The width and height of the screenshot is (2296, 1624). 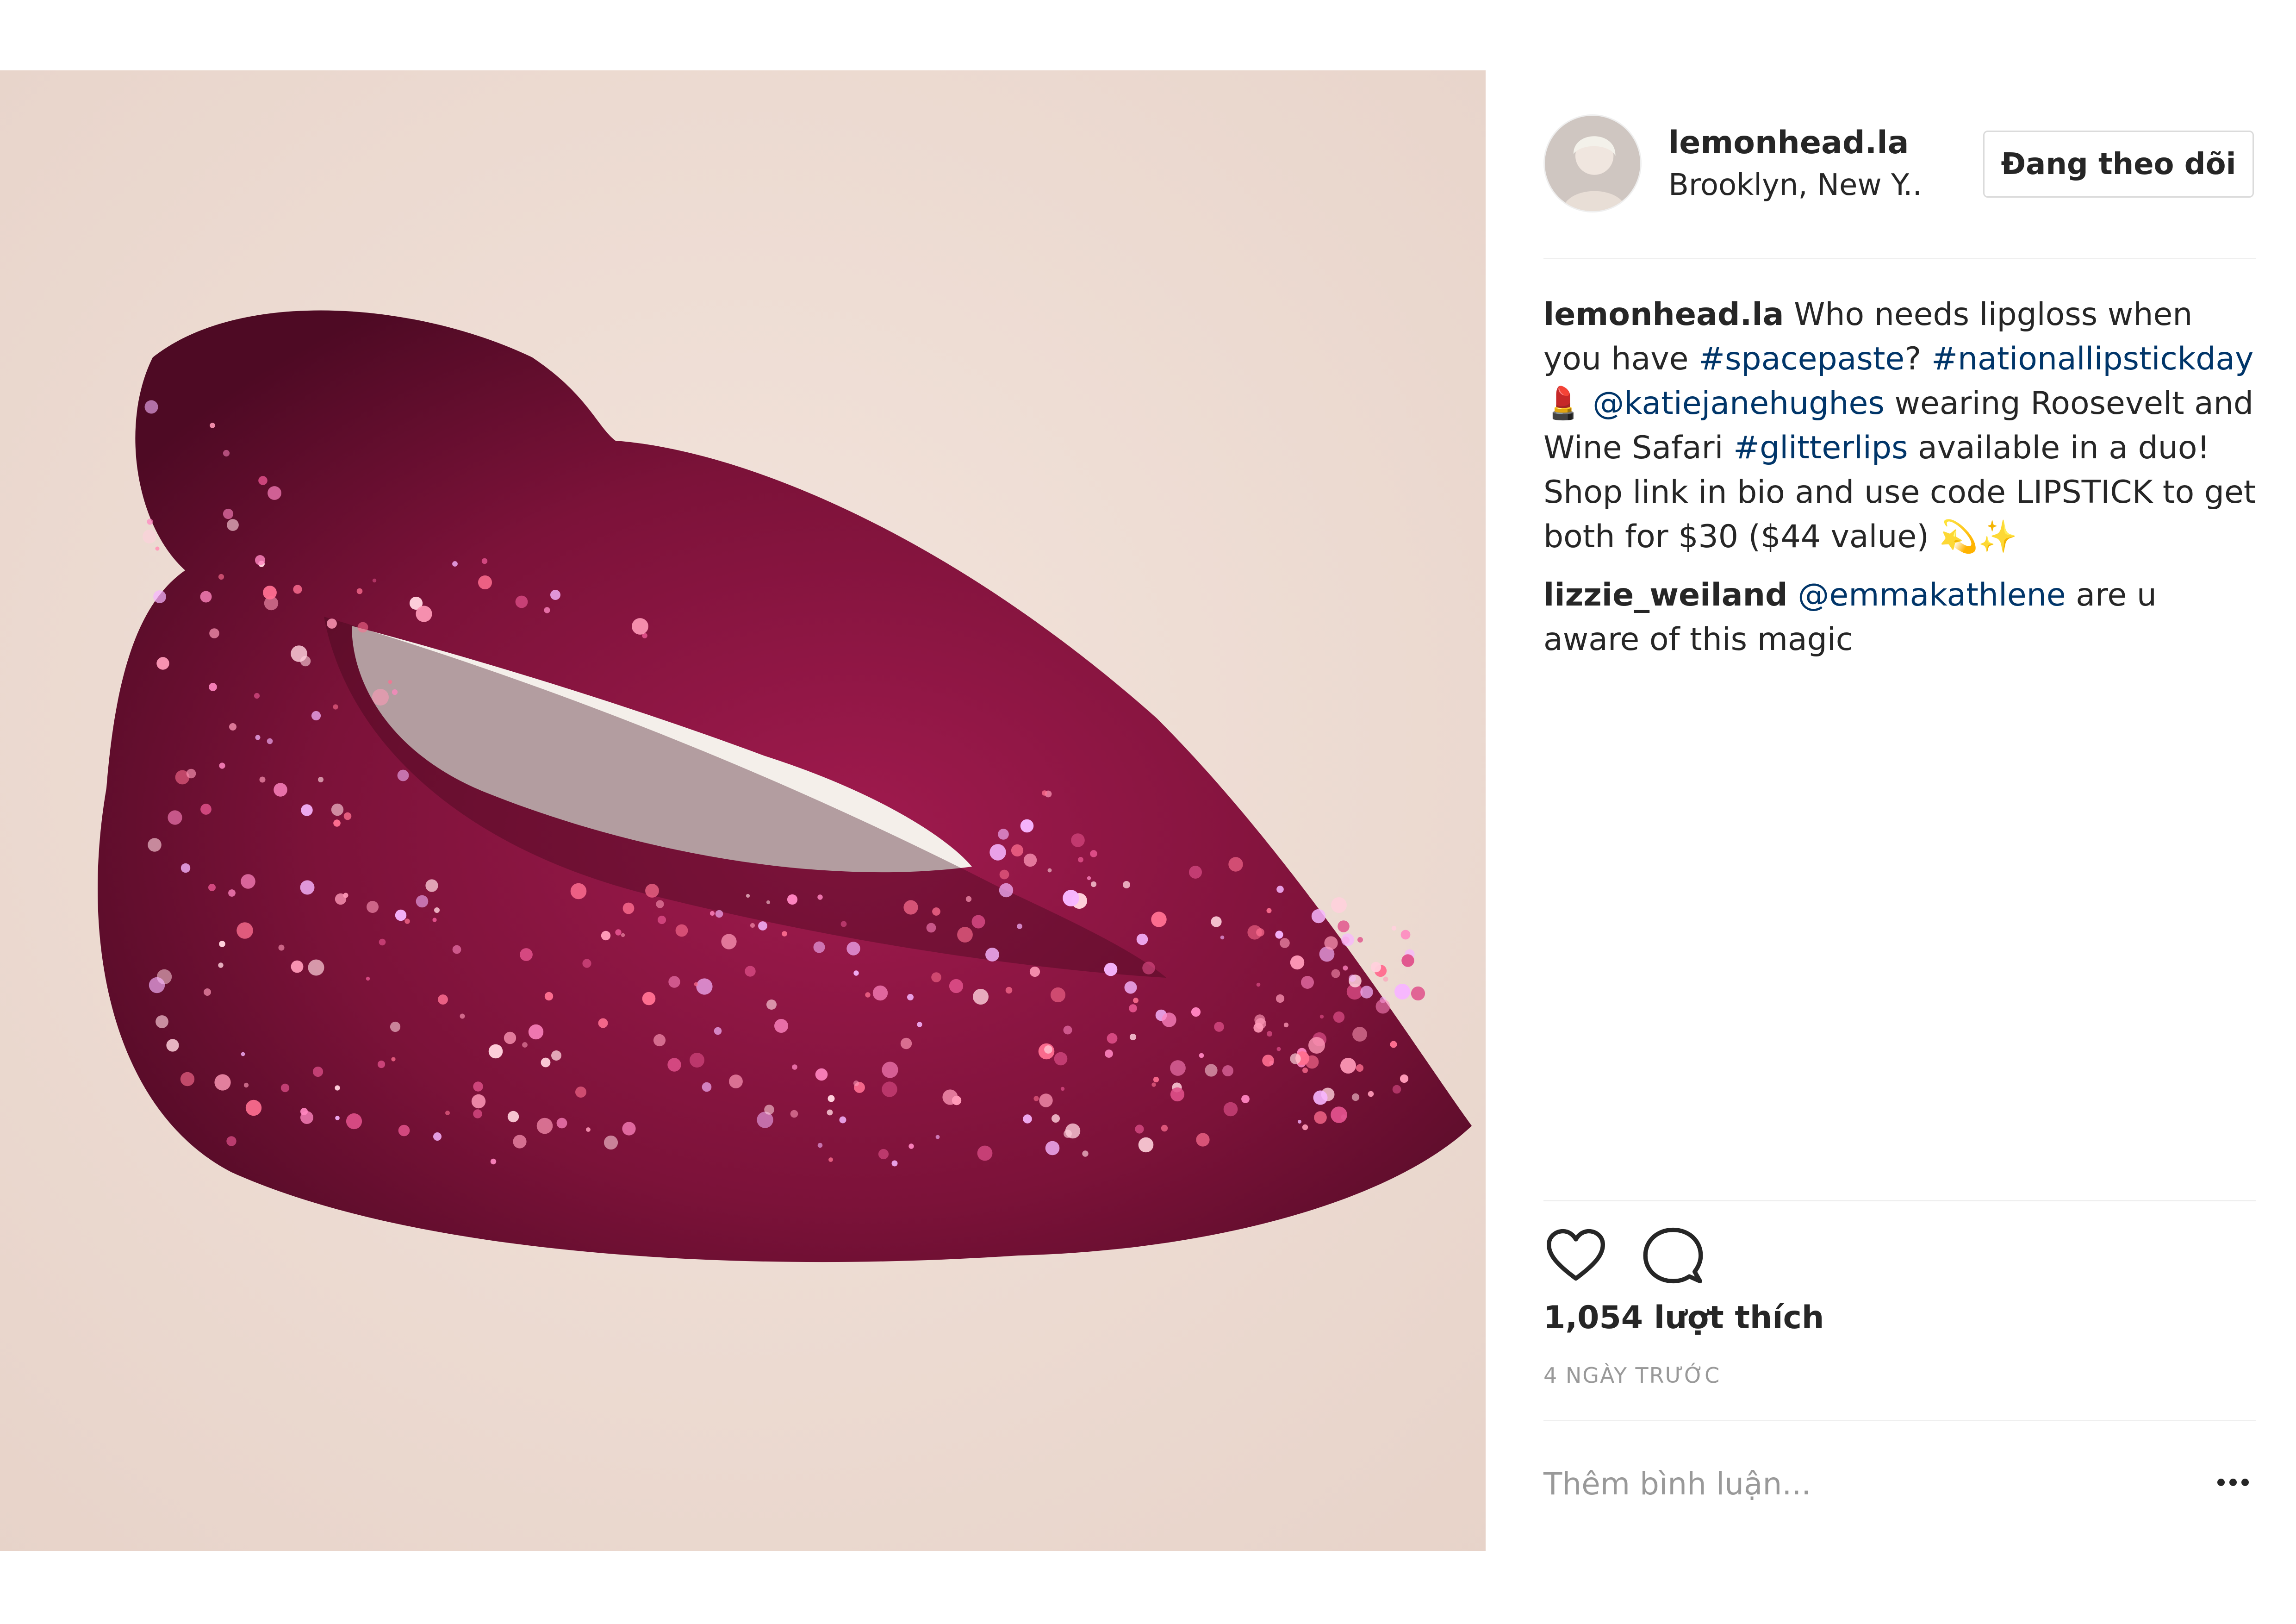 What do you see at coordinates (1820, 448) in the screenshot?
I see `comment-link: #glitterlips` at bounding box center [1820, 448].